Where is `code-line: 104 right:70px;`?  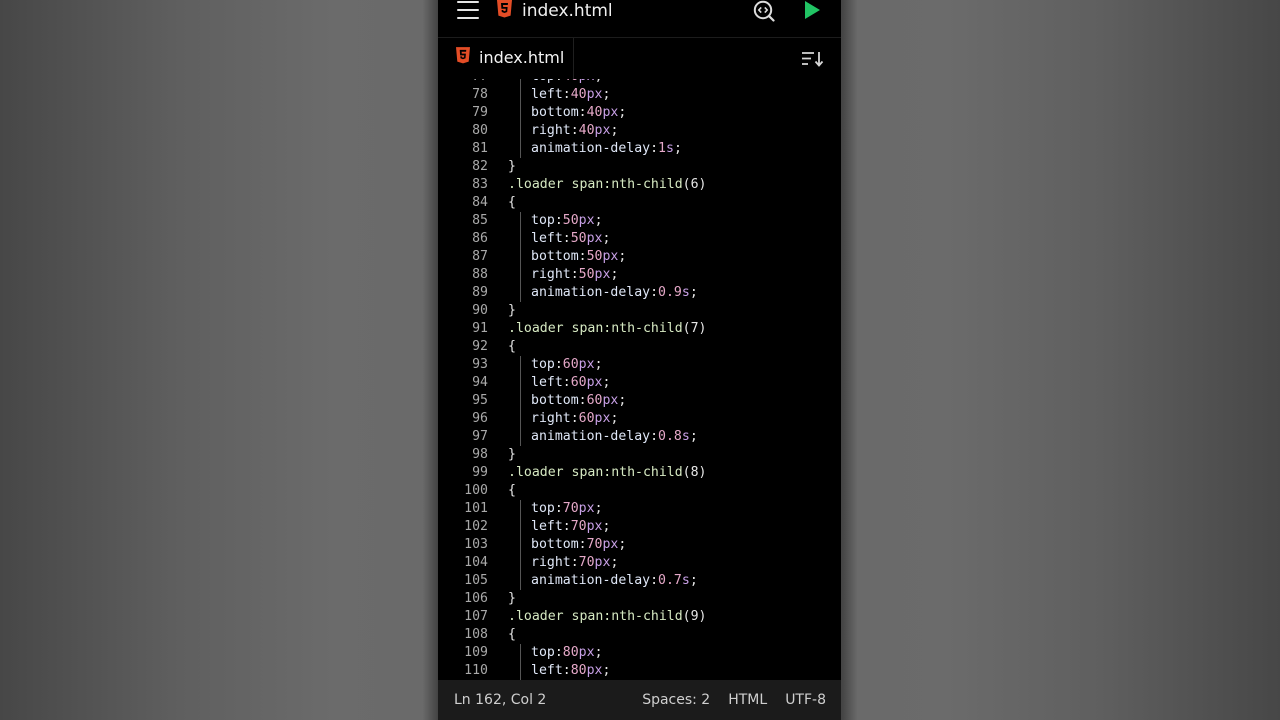 code-line: 104 right:70px; is located at coordinates (639, 563).